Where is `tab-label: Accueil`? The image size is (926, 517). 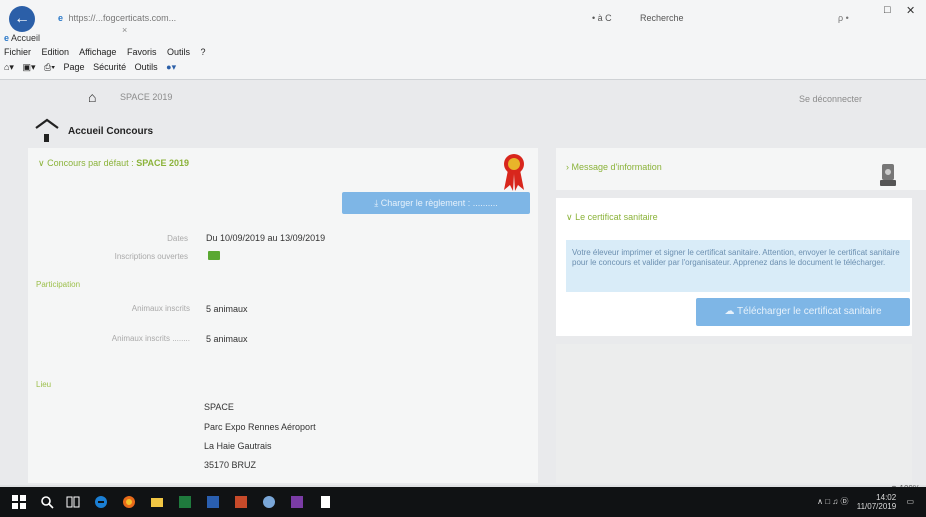
tab-label: Accueil is located at coordinates (26, 38).